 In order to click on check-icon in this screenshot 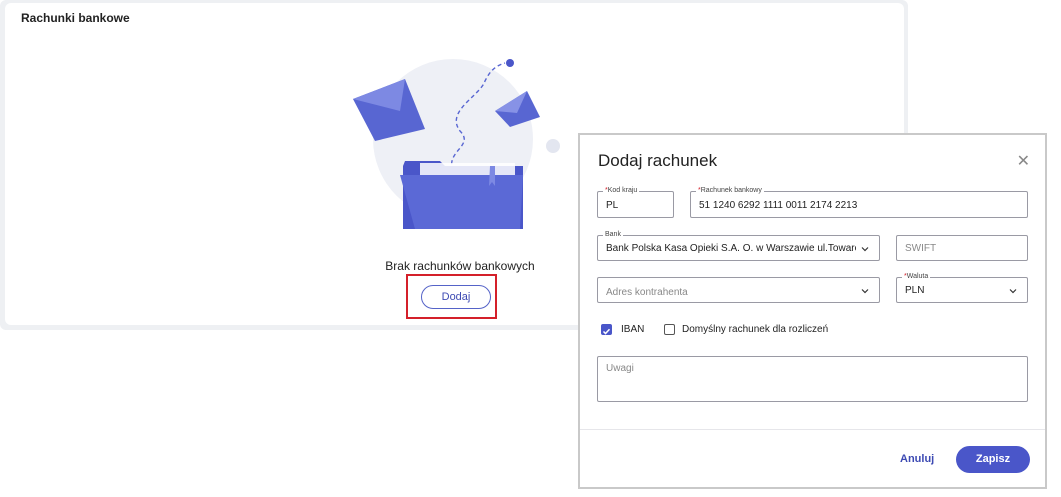, I will do `click(606, 331)`.